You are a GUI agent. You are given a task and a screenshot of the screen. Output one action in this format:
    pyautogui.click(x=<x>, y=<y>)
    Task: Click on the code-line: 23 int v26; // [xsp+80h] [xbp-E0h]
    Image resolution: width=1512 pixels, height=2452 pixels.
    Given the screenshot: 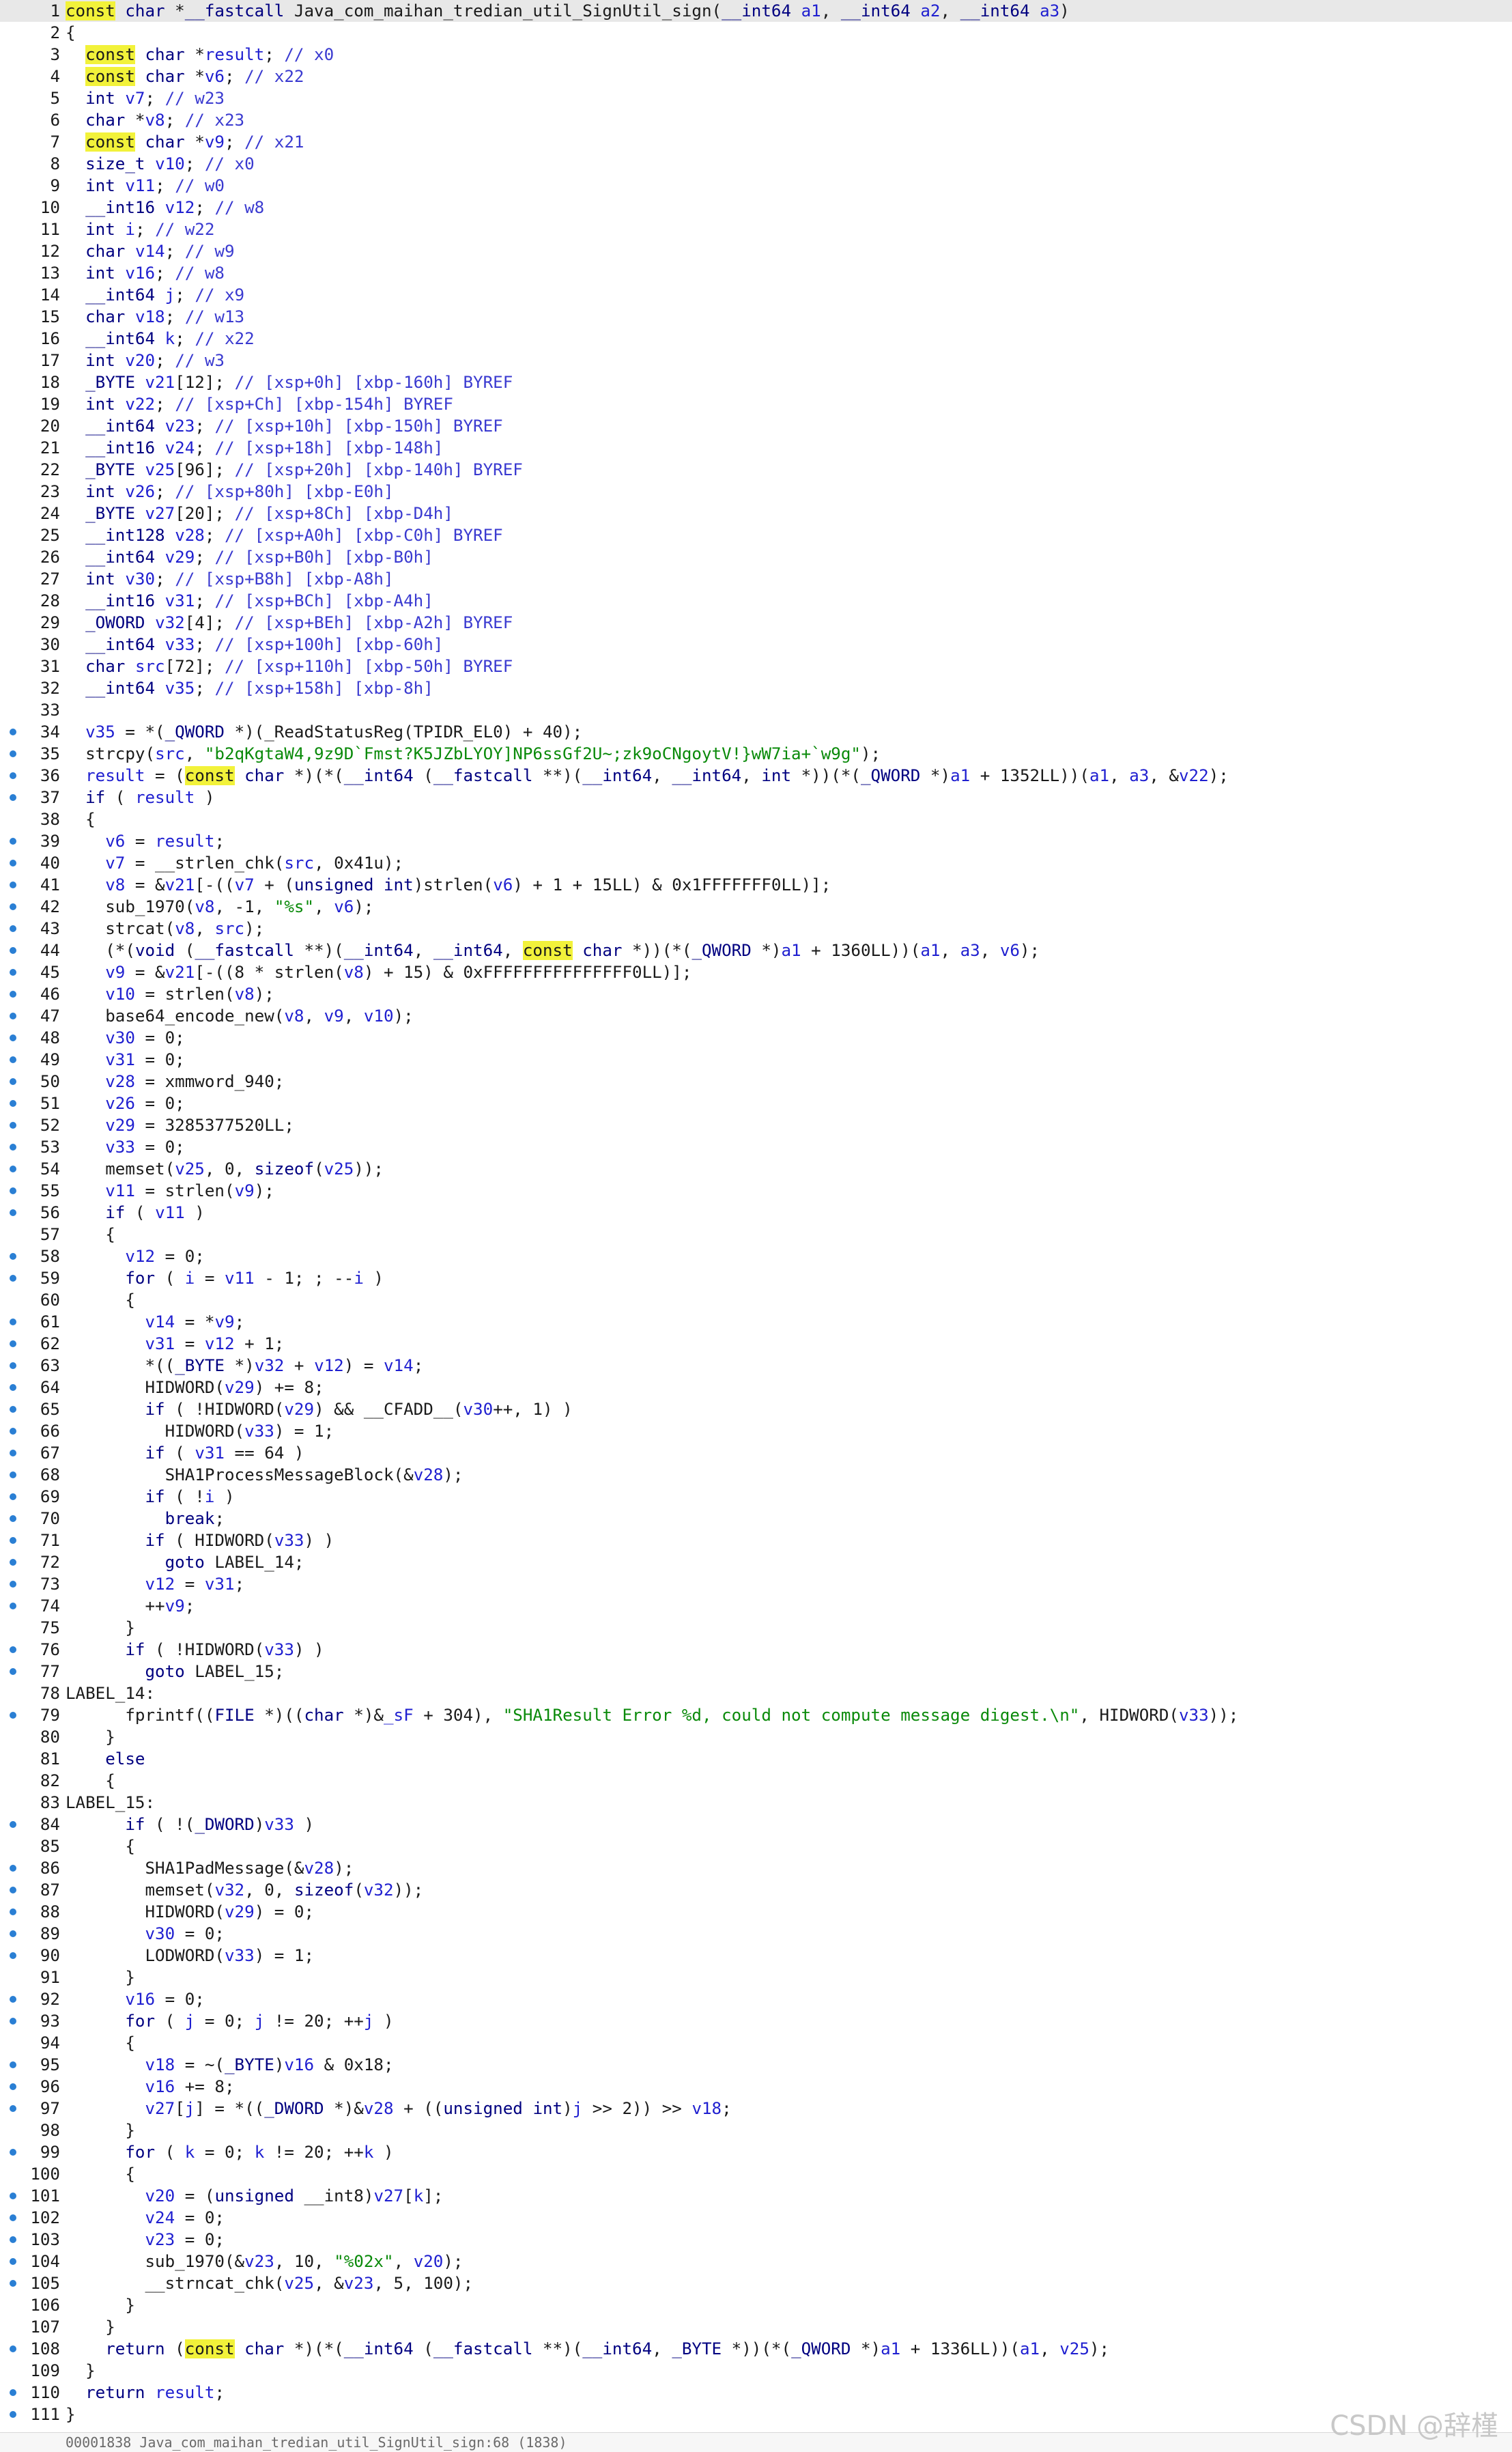 What is the action you would take?
    pyautogui.click(x=756, y=492)
    